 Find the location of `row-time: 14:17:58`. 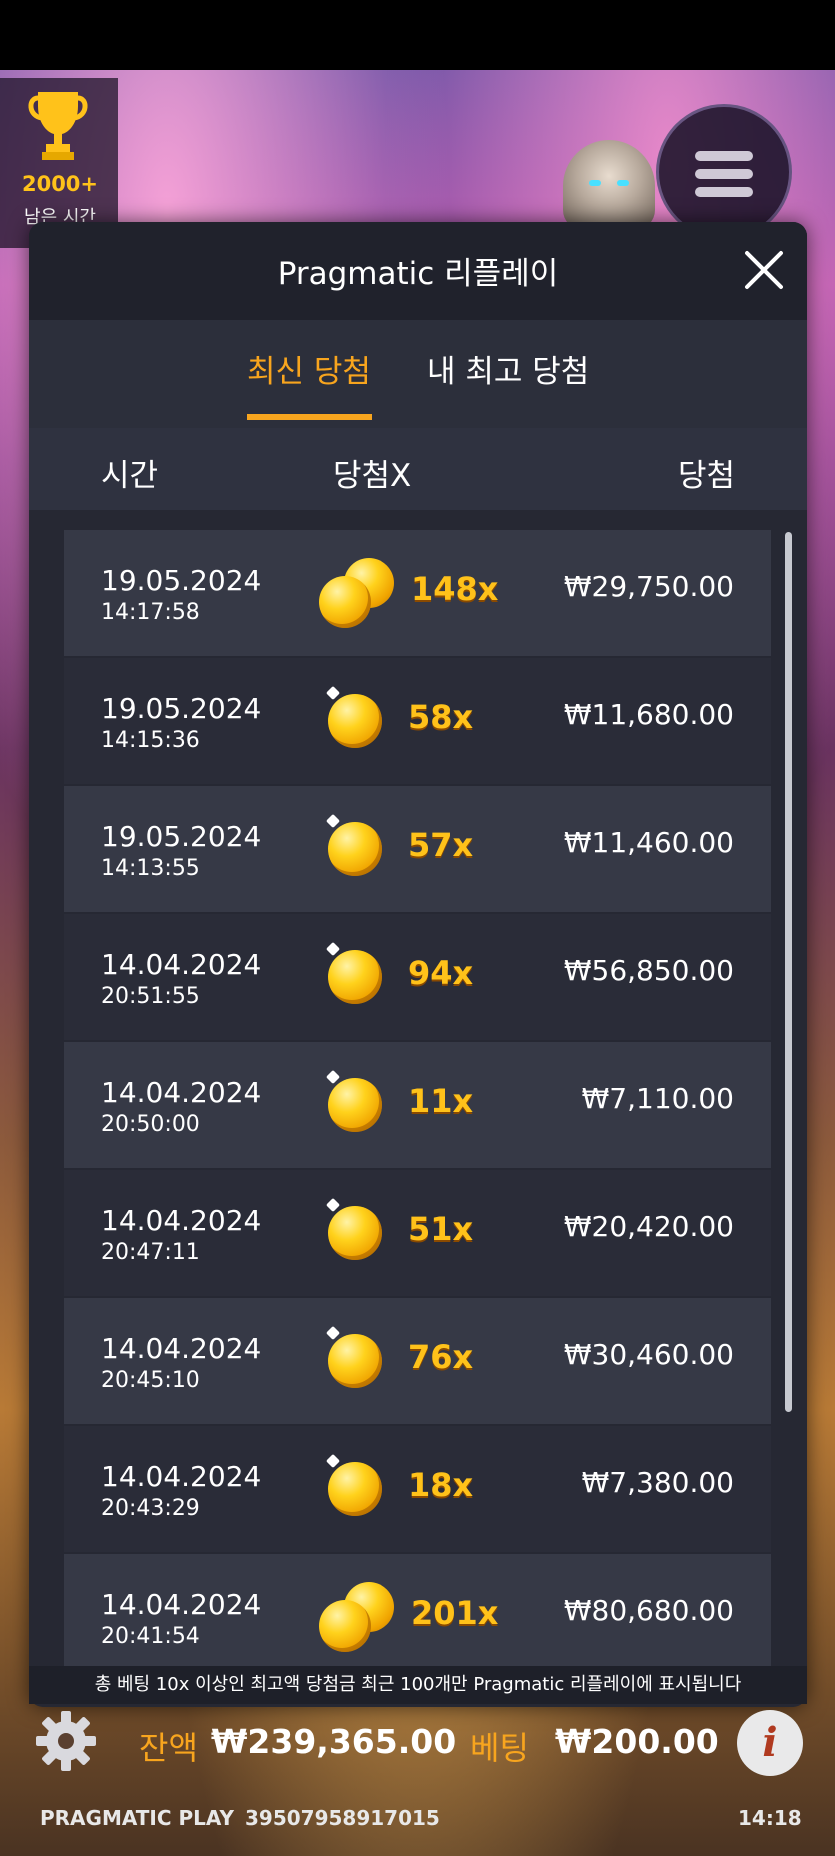

row-time: 14:17:58 is located at coordinates (150, 612).